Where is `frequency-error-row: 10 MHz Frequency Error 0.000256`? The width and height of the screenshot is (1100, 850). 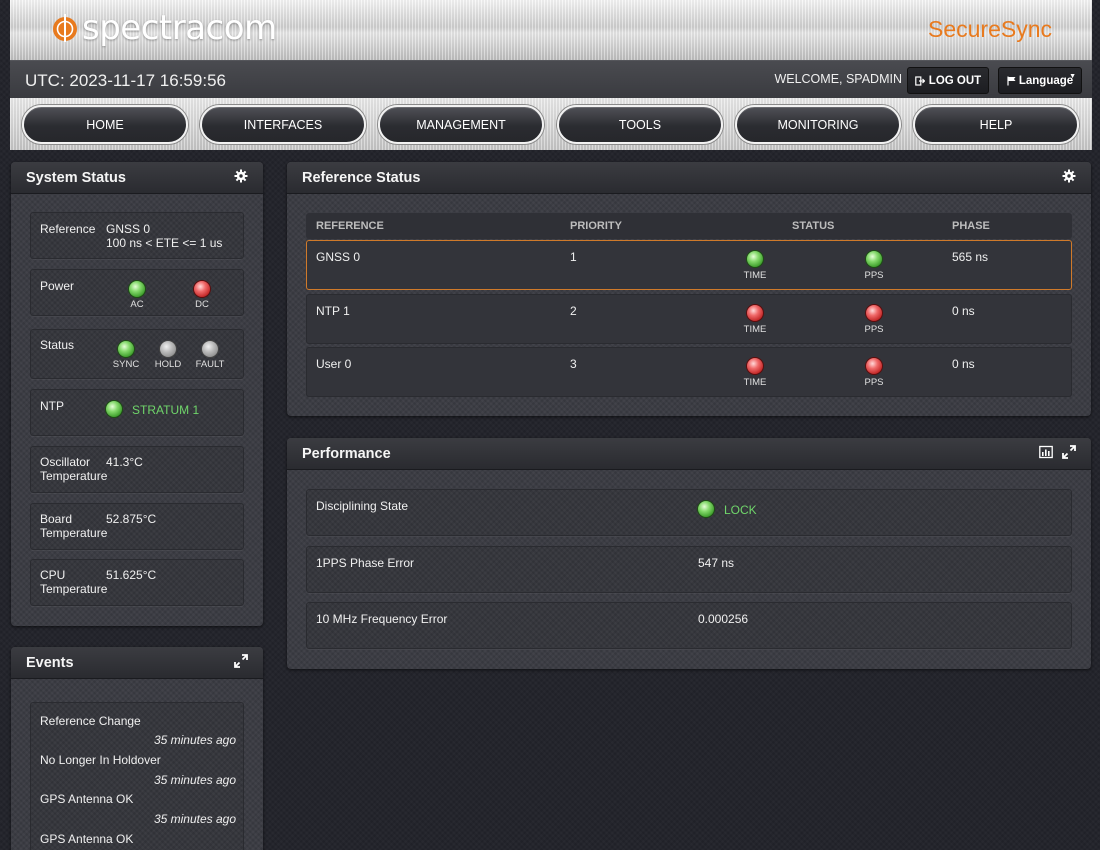
frequency-error-row: 10 MHz Frequency Error 0.000256 is located at coordinates (689, 625).